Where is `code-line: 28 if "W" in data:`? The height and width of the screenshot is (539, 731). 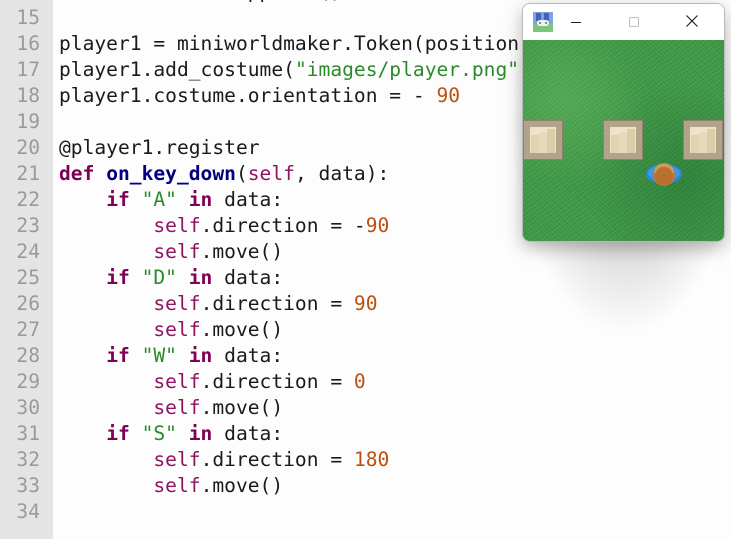 code-line: 28 if "W" in data: is located at coordinates (365, 356).